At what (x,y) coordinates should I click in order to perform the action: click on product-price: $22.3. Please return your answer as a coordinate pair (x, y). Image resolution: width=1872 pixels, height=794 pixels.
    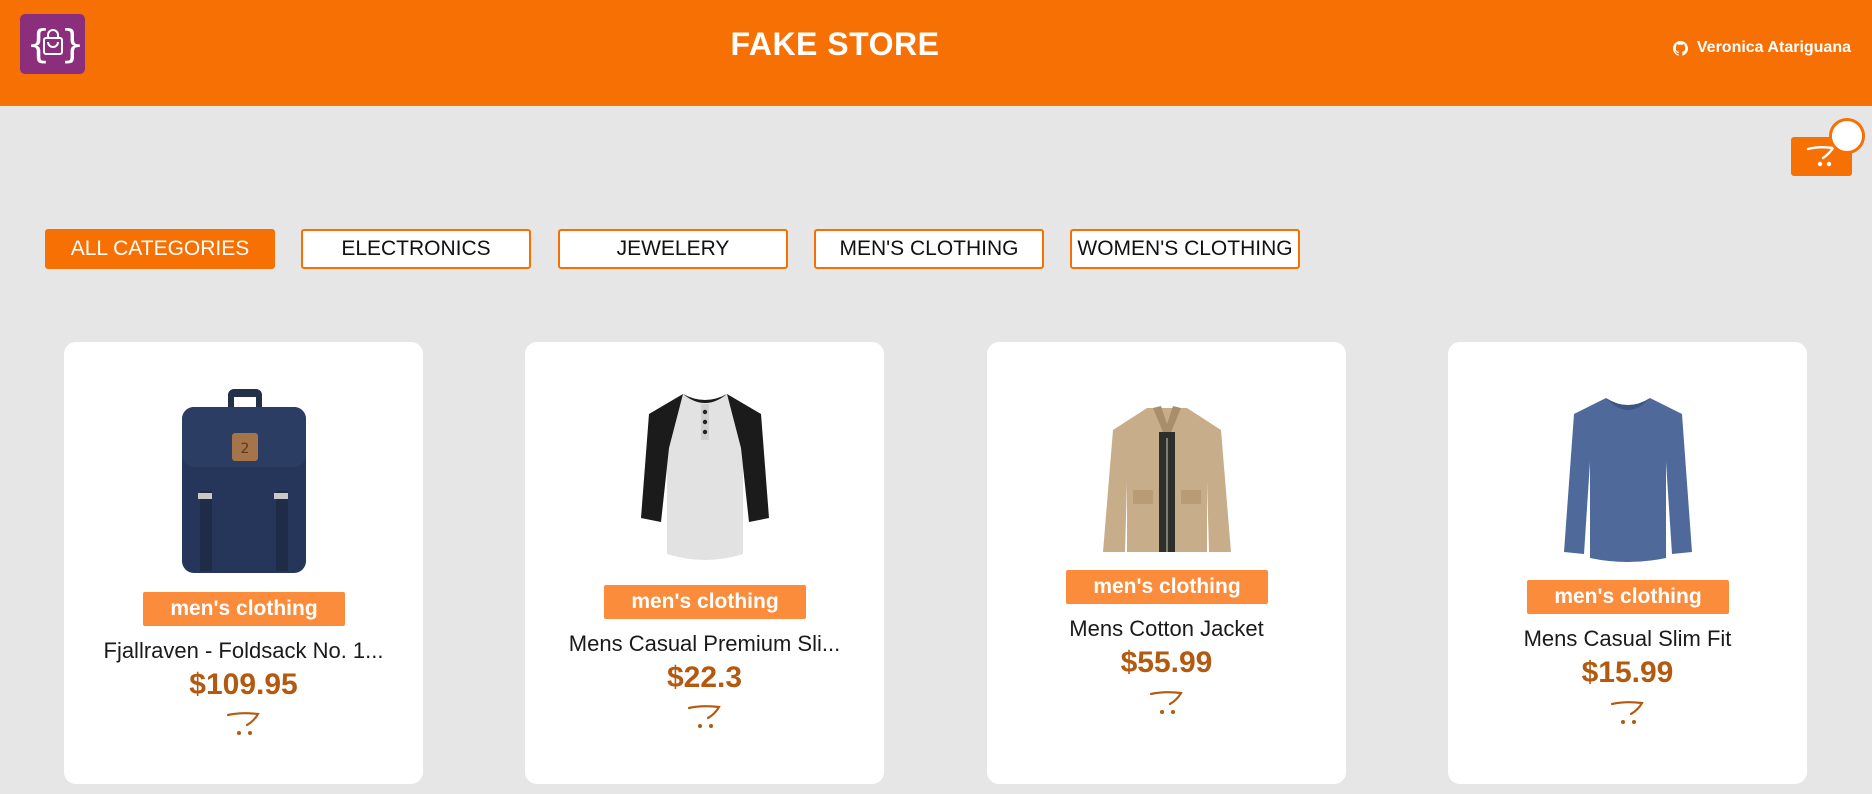
    Looking at the image, I should click on (704, 677).